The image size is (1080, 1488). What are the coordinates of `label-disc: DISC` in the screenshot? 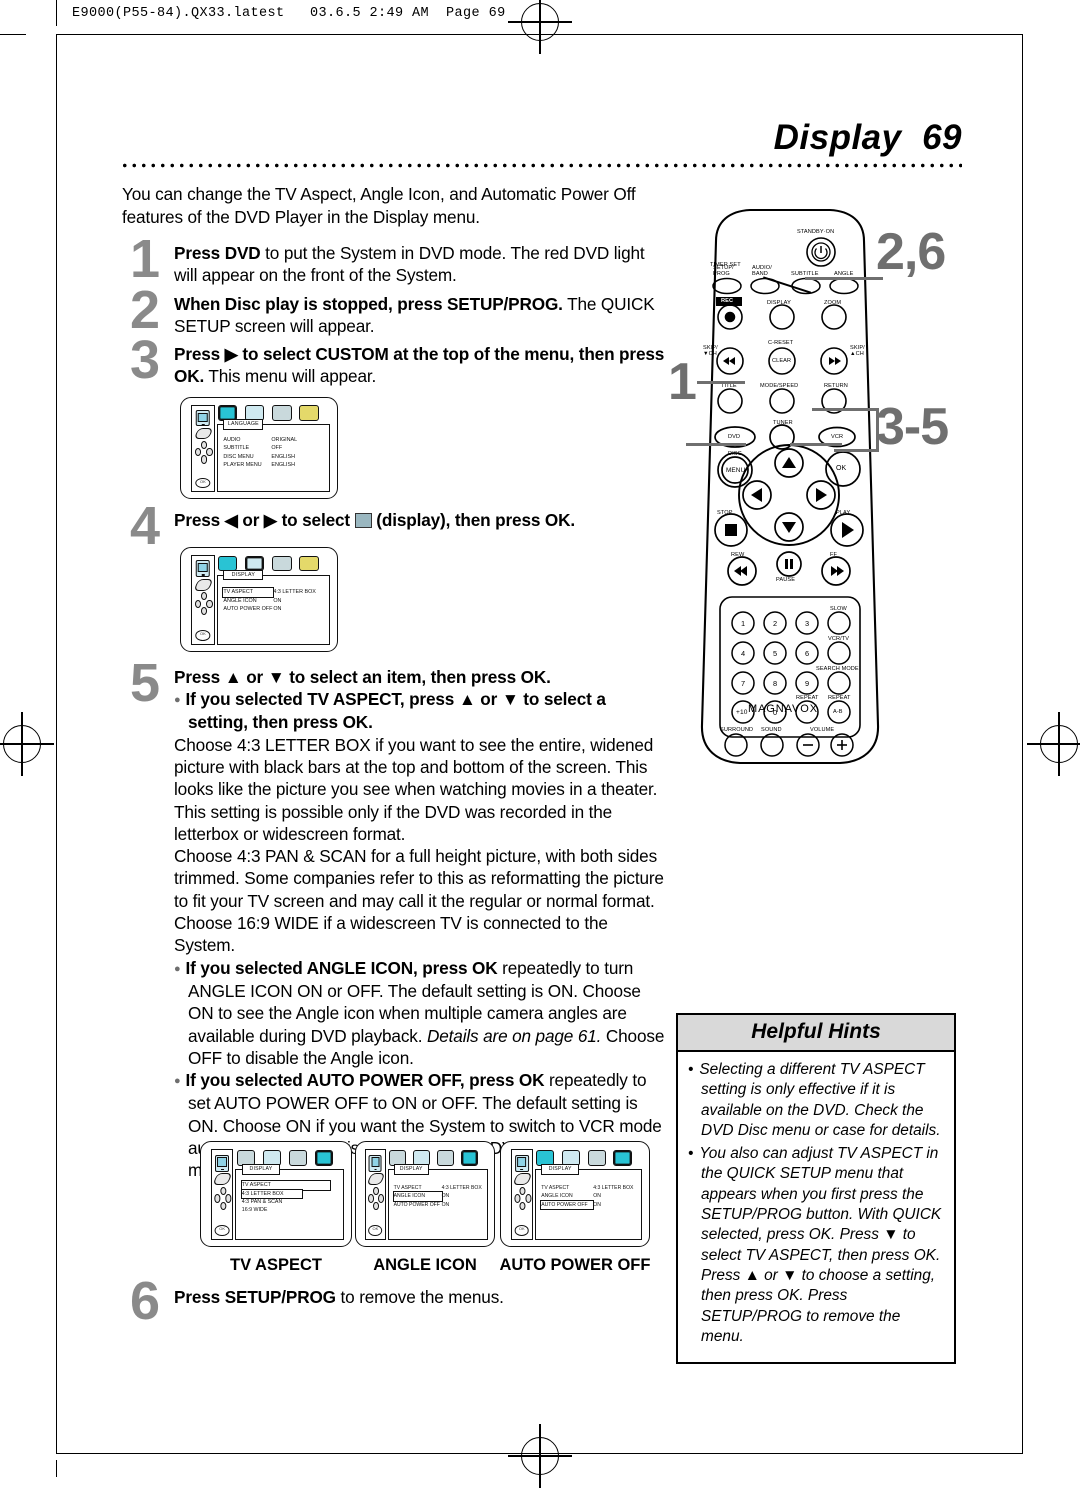 It's located at (735, 454).